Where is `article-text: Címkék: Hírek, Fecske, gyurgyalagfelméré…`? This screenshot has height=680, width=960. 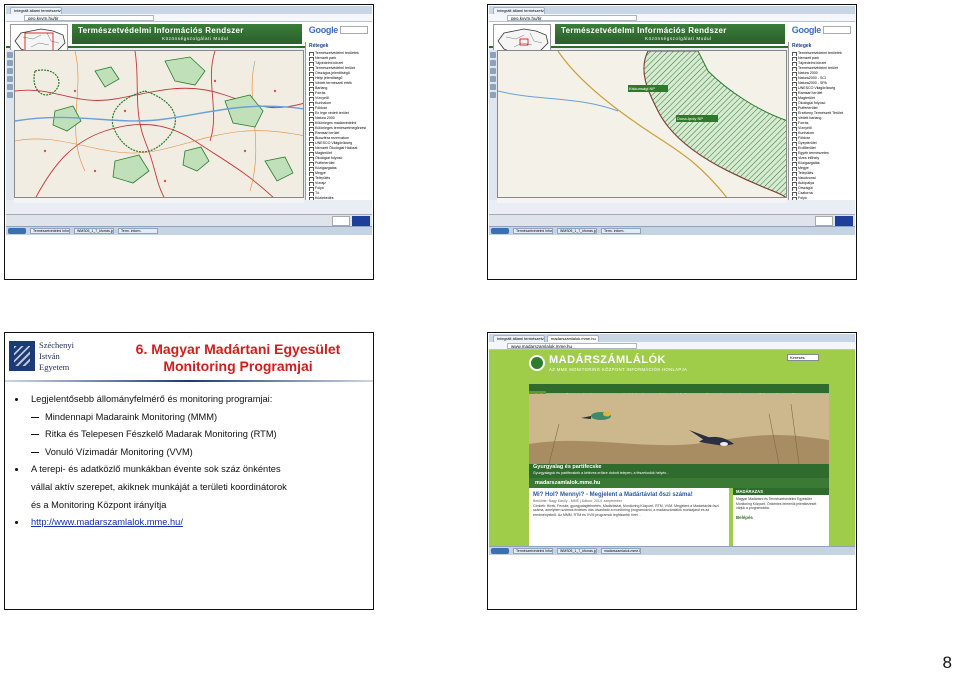
article-text: Címkék: Hírek, Fecske, gyurgyalagfelméré… is located at coordinates (626, 510).